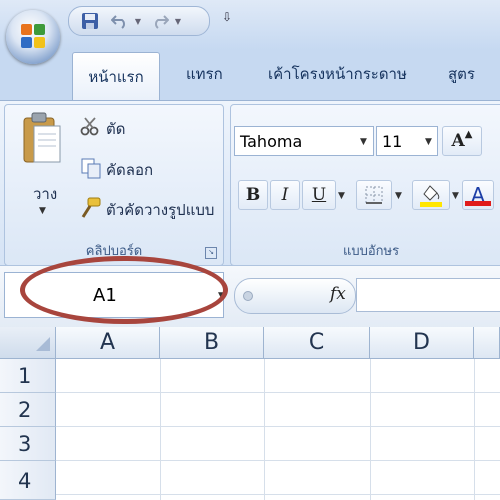 The height and width of the screenshot is (500, 500). I want to click on row-header-2: 2, so click(28, 410).